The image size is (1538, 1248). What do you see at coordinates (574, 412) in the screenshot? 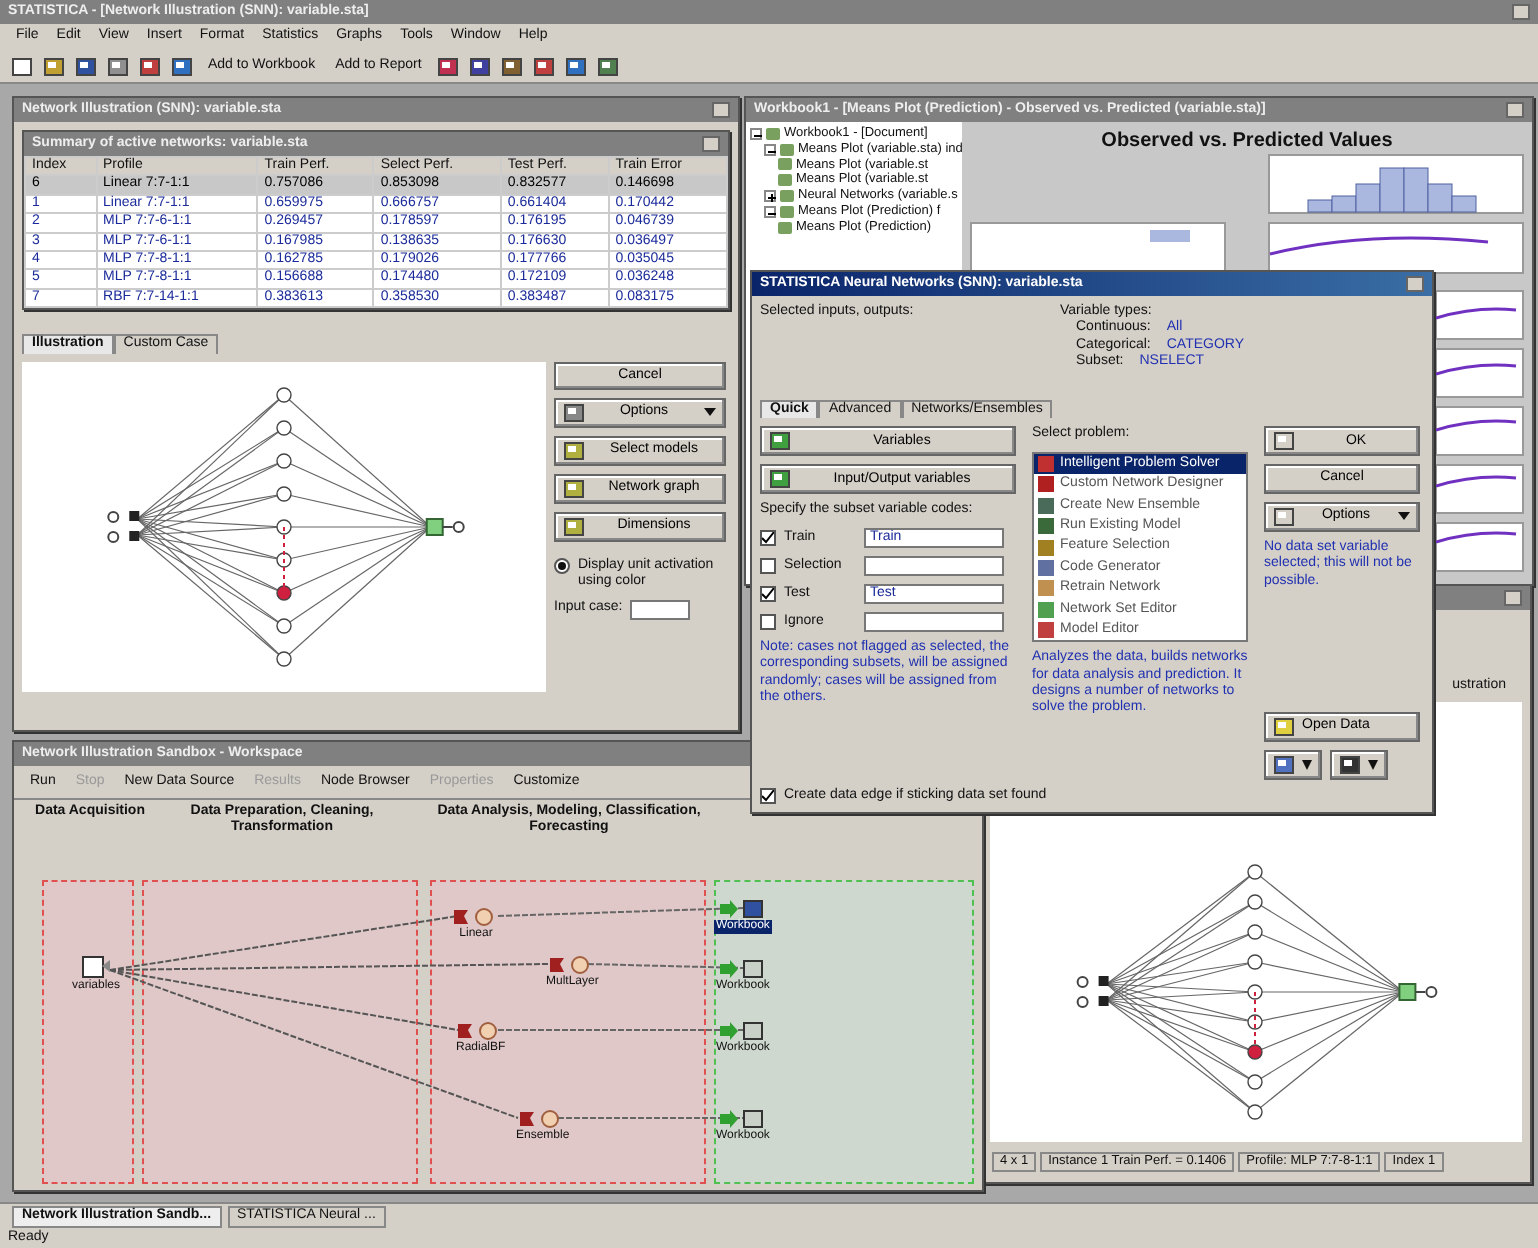
I see `options-icon` at bounding box center [574, 412].